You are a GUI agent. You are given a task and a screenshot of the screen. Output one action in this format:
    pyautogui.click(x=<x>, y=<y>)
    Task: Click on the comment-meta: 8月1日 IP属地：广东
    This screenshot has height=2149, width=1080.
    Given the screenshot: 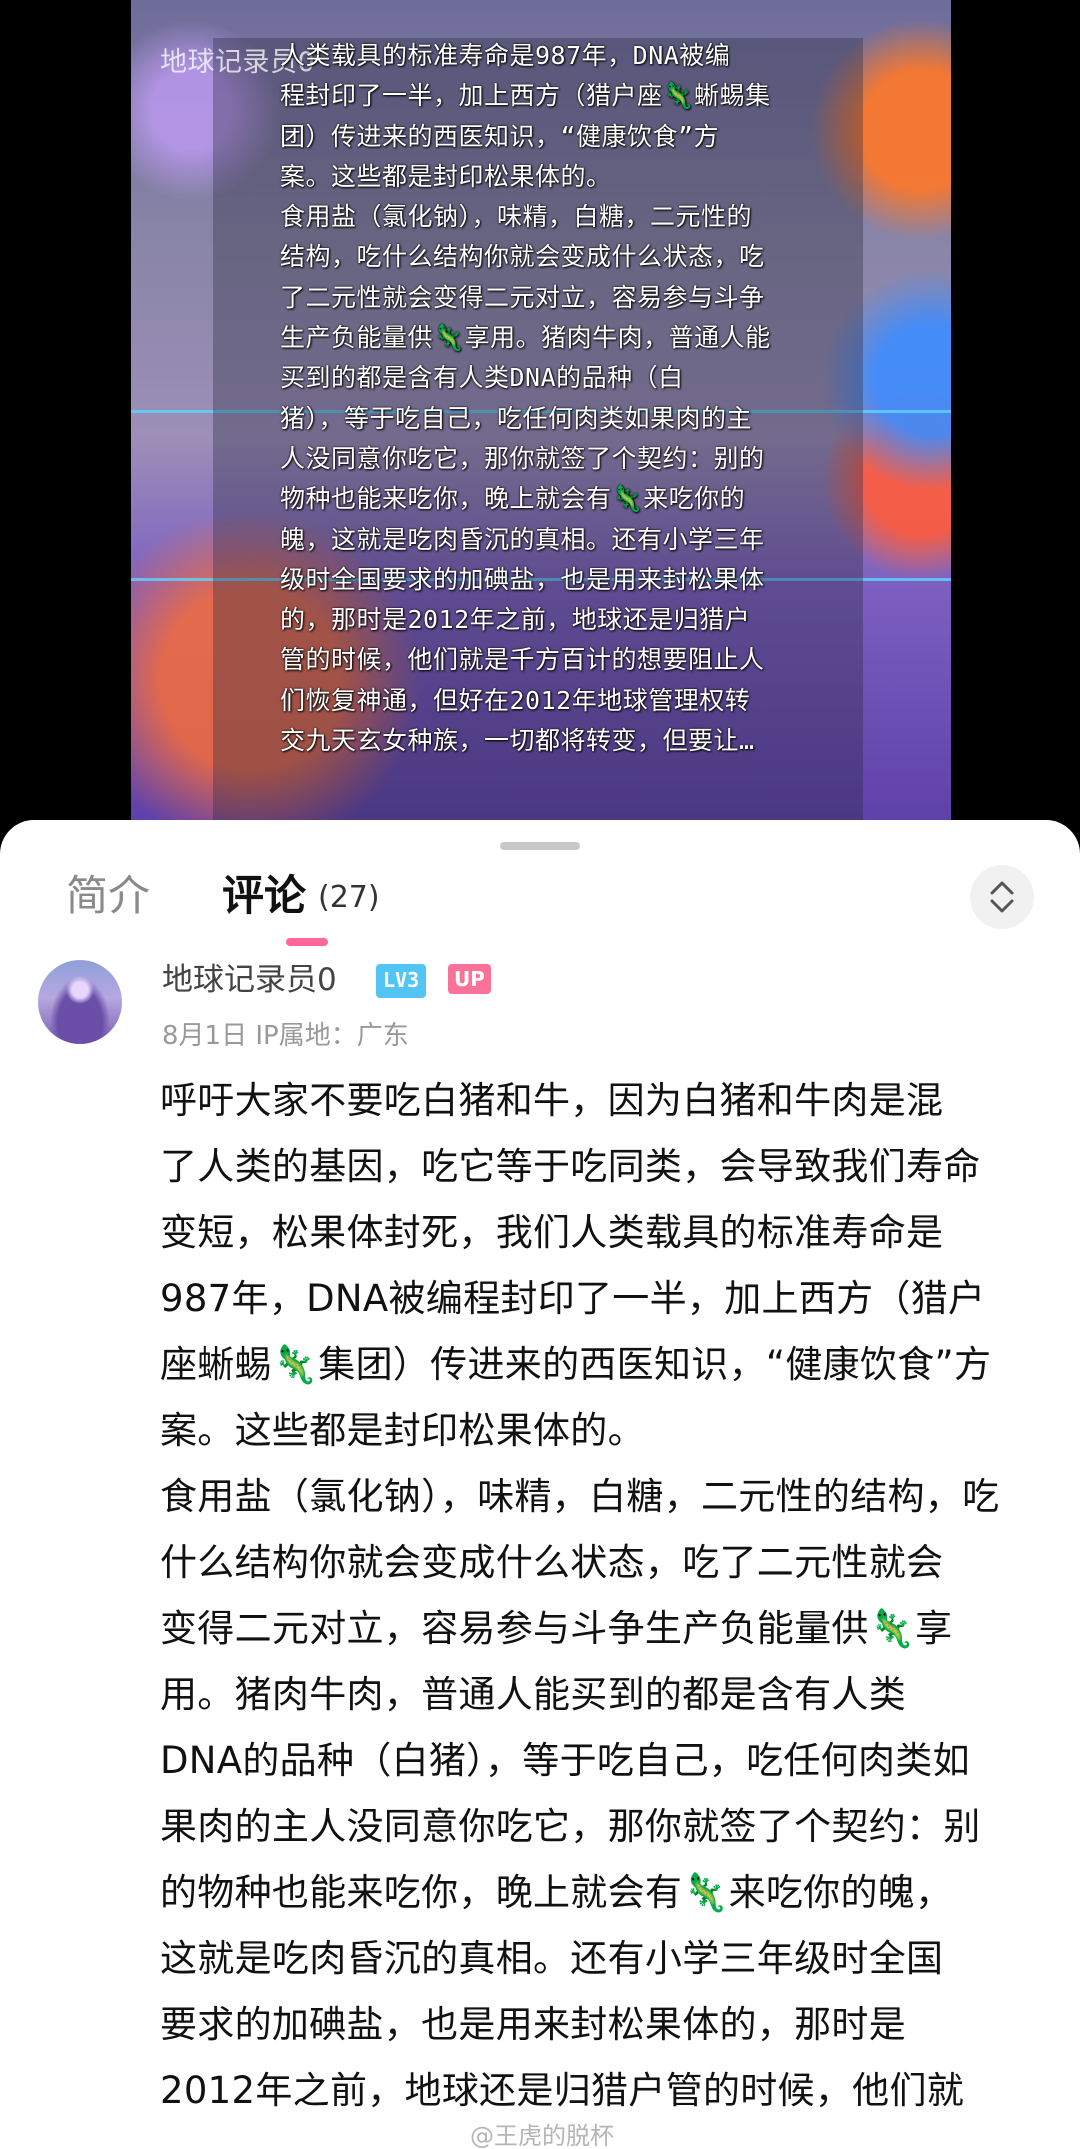 What is the action you would take?
    pyautogui.click(x=285, y=1036)
    